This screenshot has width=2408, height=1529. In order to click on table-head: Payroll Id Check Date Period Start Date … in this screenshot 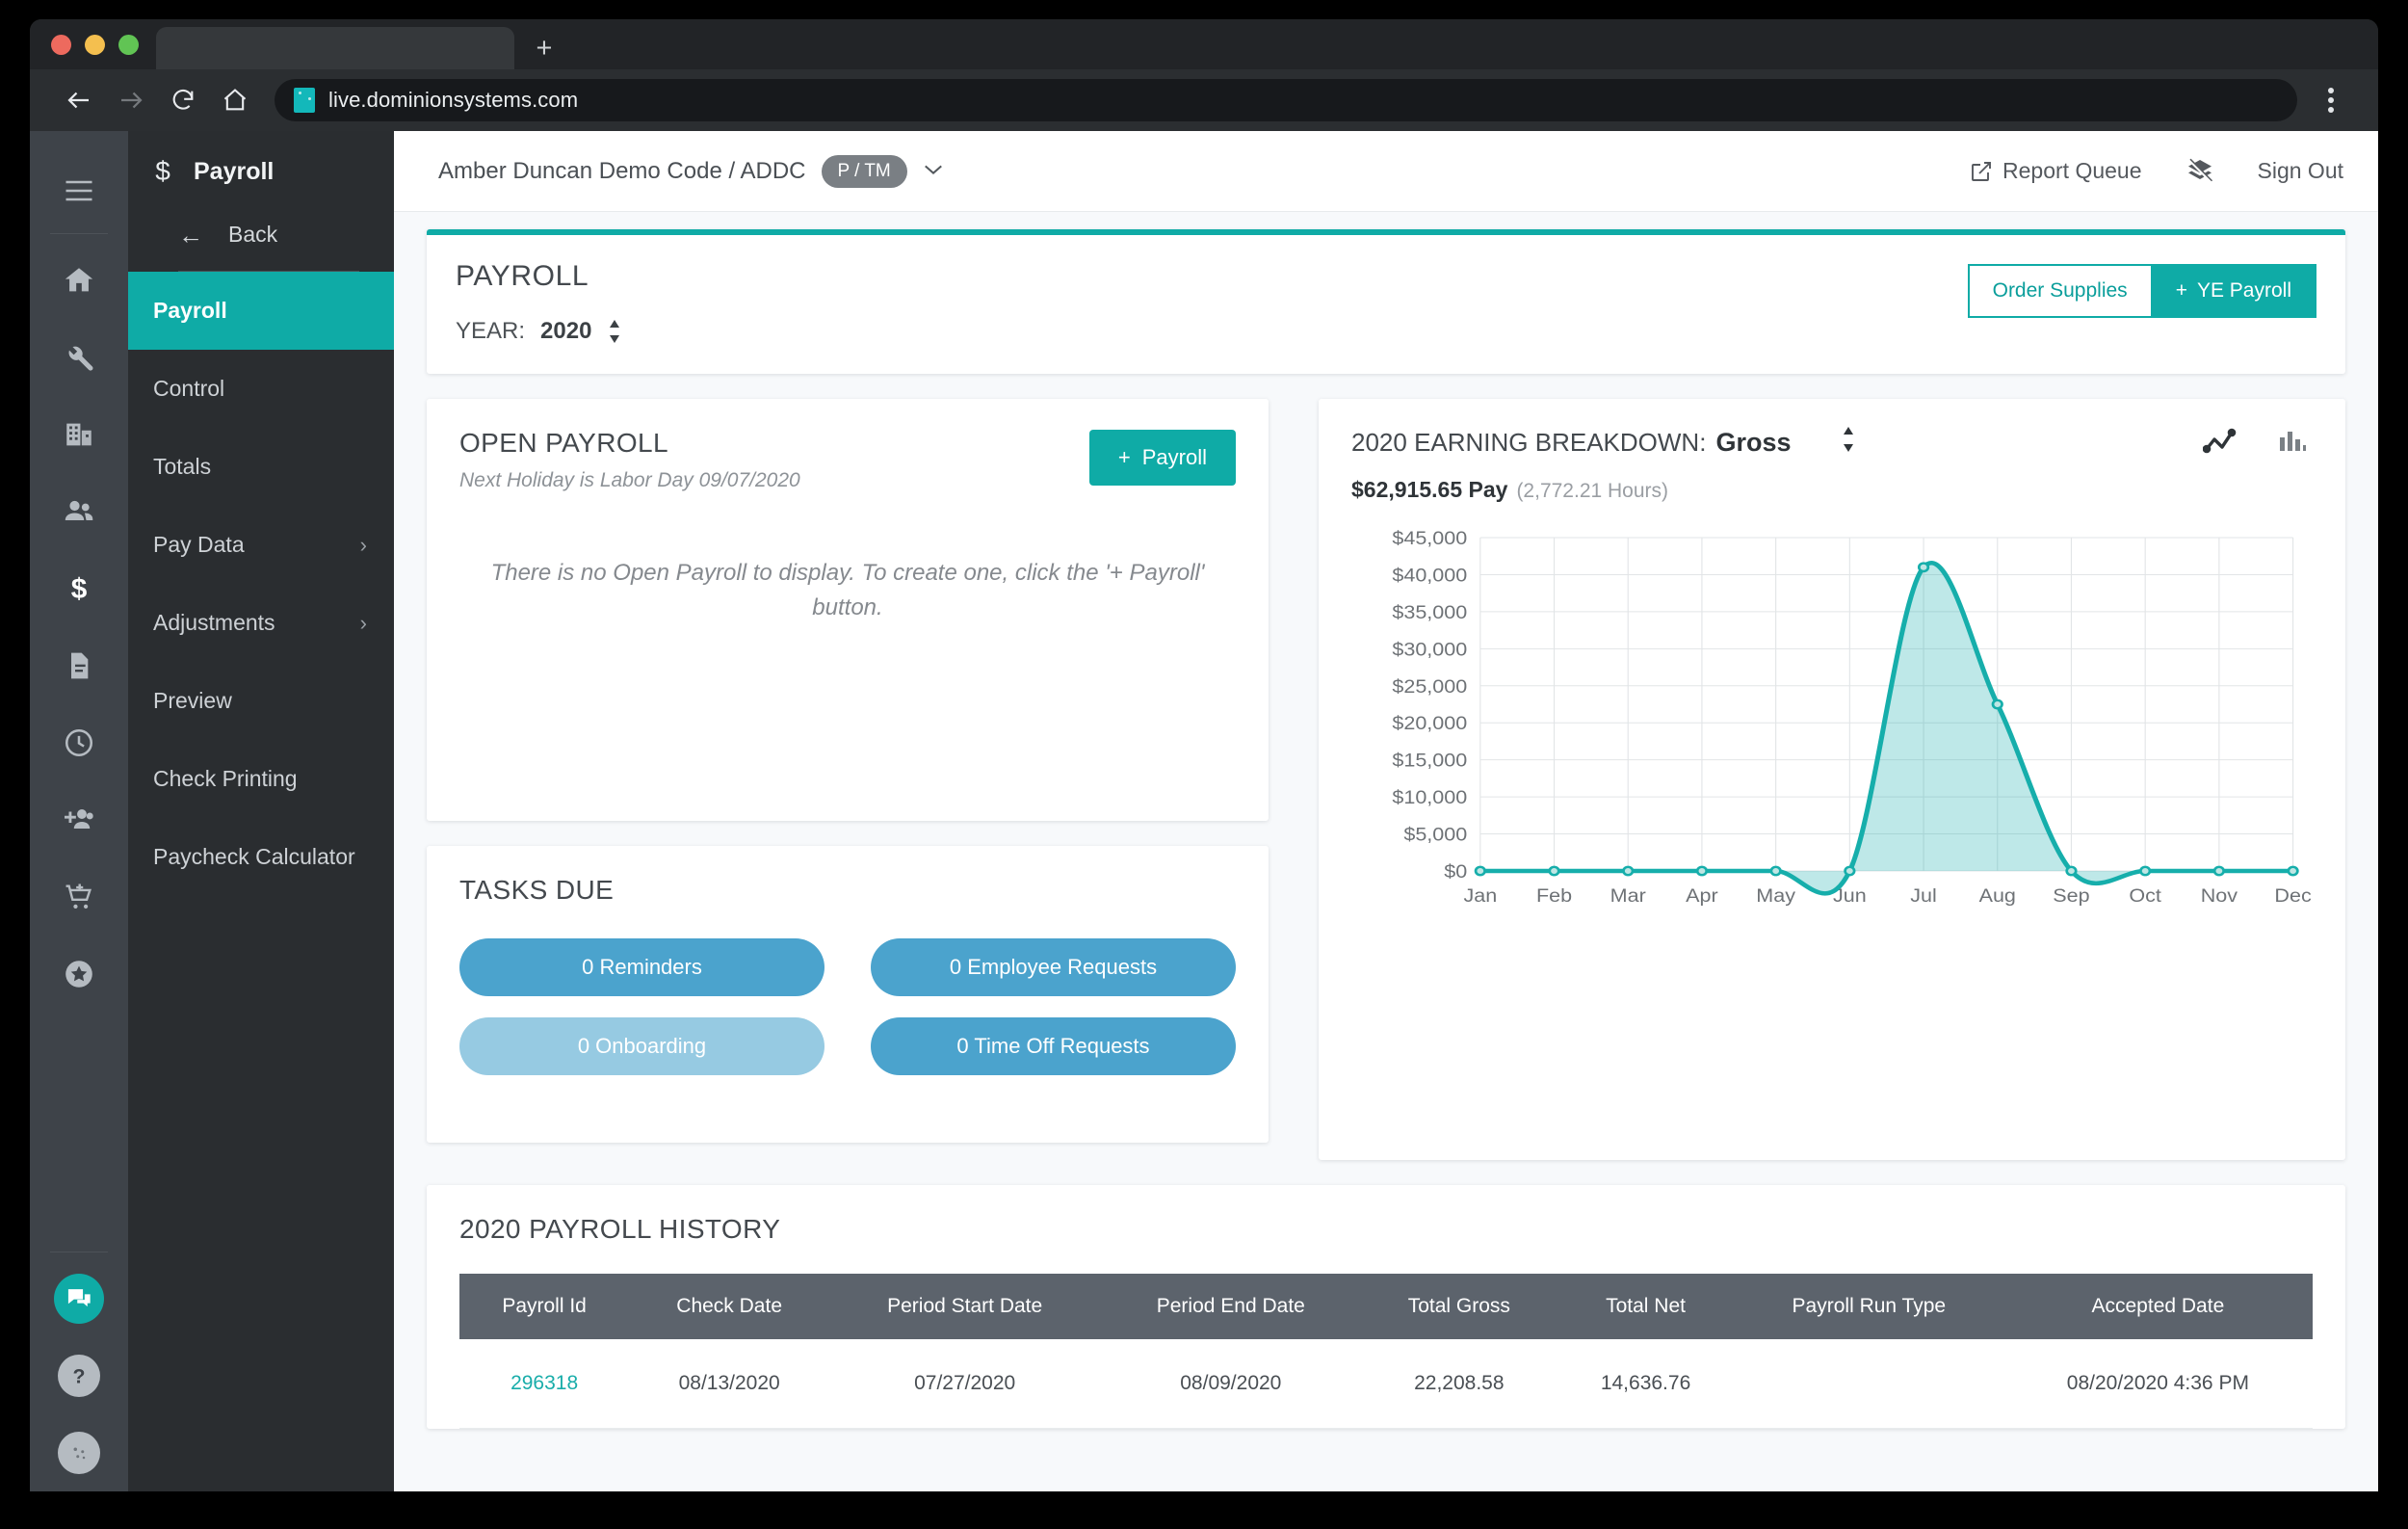, I will do `click(1386, 1307)`.